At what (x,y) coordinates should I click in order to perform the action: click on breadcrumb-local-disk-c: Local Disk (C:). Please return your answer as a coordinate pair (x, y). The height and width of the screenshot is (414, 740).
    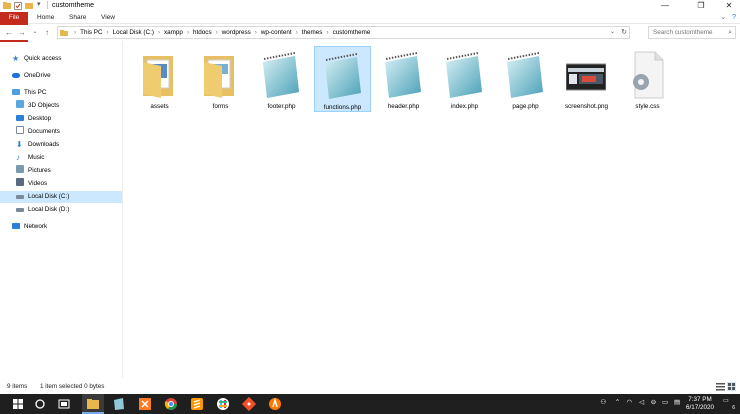
    Looking at the image, I should click on (133, 32).